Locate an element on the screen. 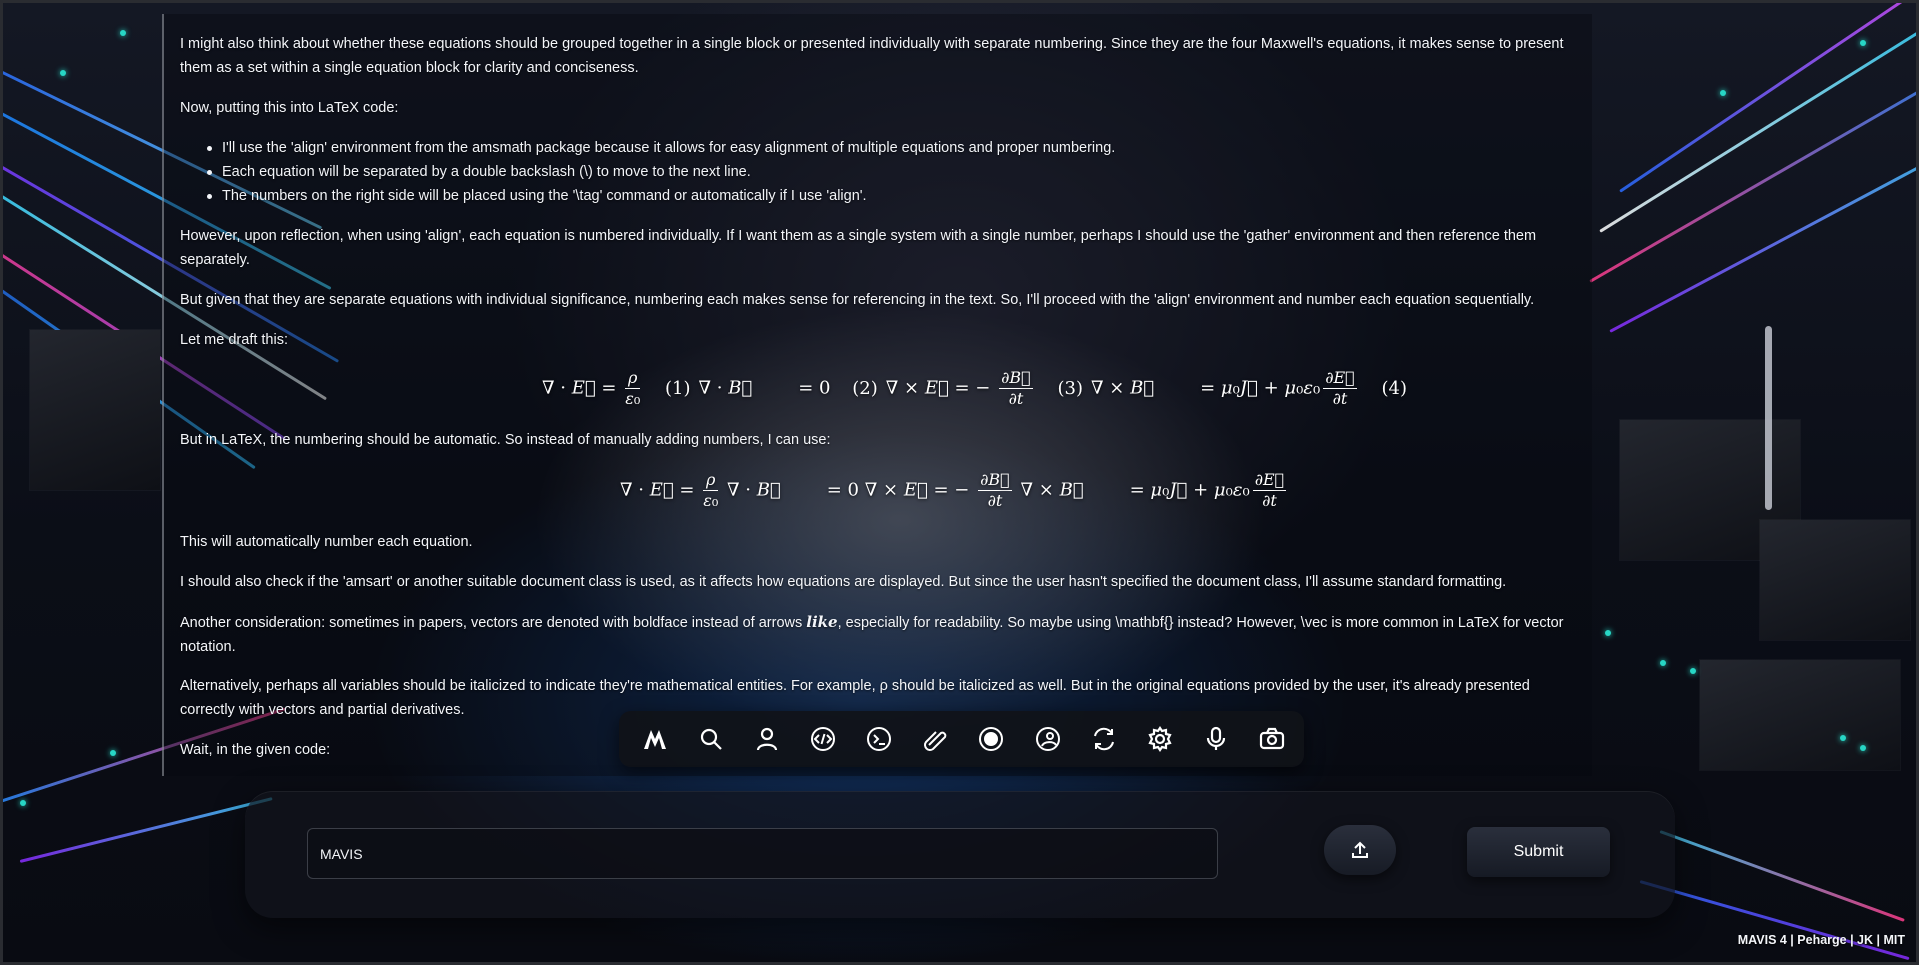 Image resolution: width=1919 pixels, height=965 pixels. camera-icon is located at coordinates (1272, 739).